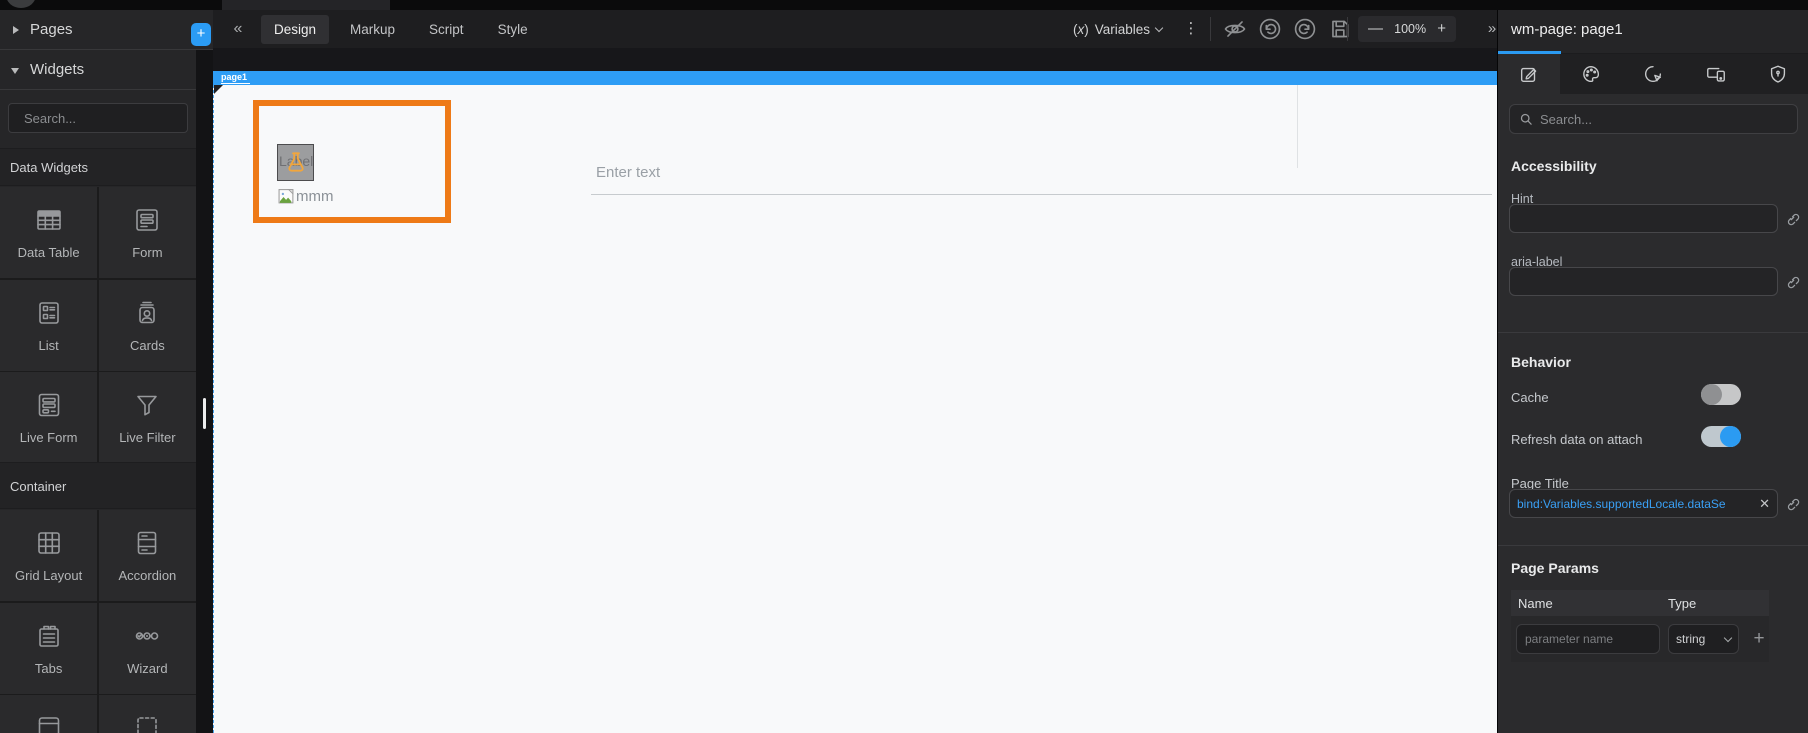 Image resolution: width=1808 pixels, height=733 pixels. What do you see at coordinates (21, 4) in the screenshot?
I see `avatar` at bounding box center [21, 4].